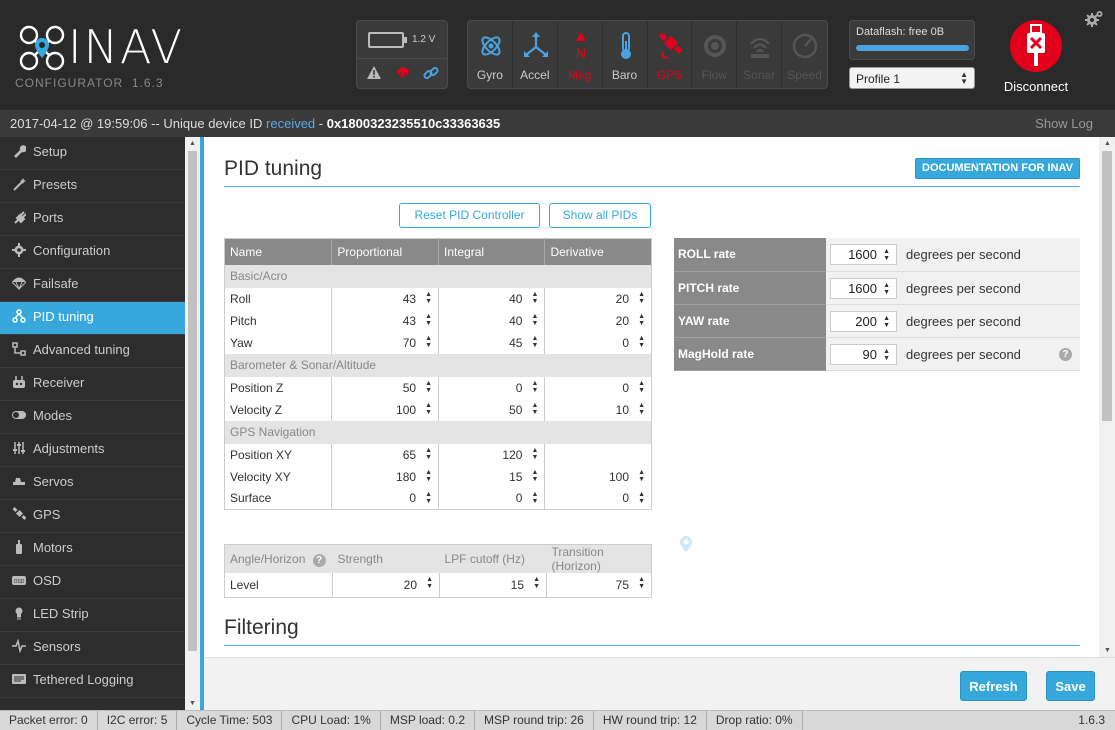  What do you see at coordinates (92, 153) in the screenshot?
I see `sidebar-item-setup: Setup` at bounding box center [92, 153].